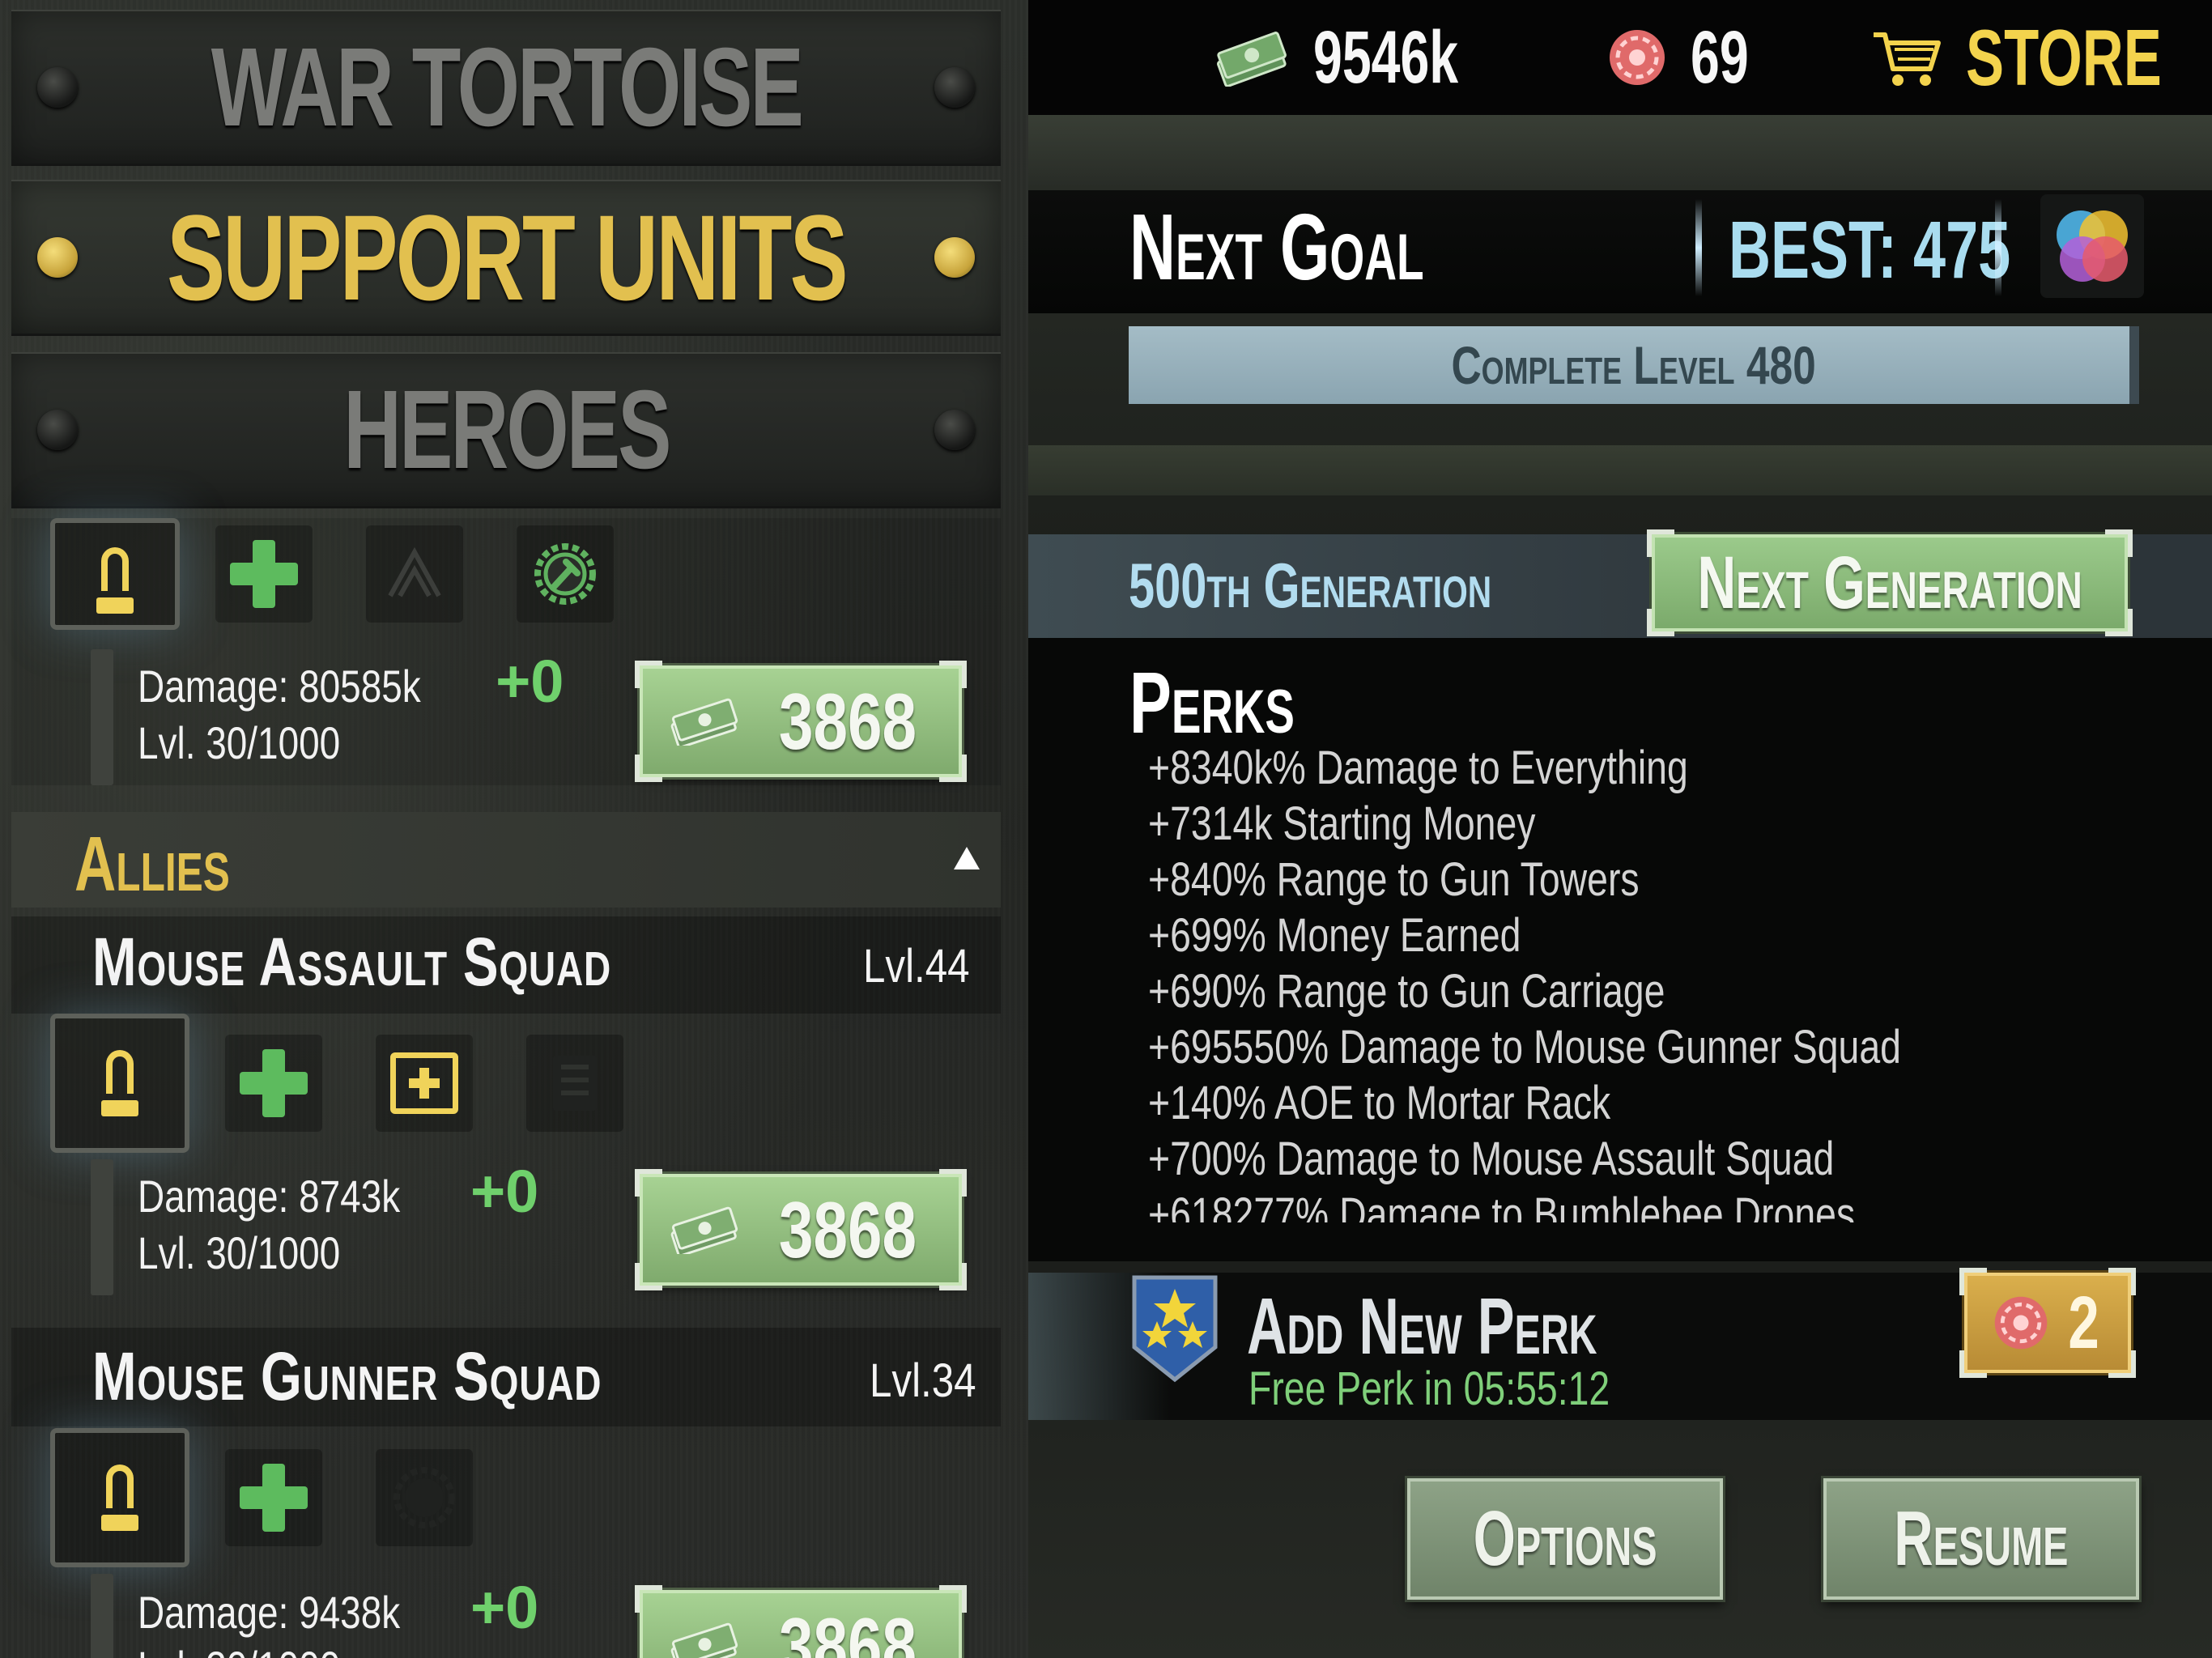  What do you see at coordinates (917, 966) in the screenshot?
I see `ally-level: Lvl.44` at bounding box center [917, 966].